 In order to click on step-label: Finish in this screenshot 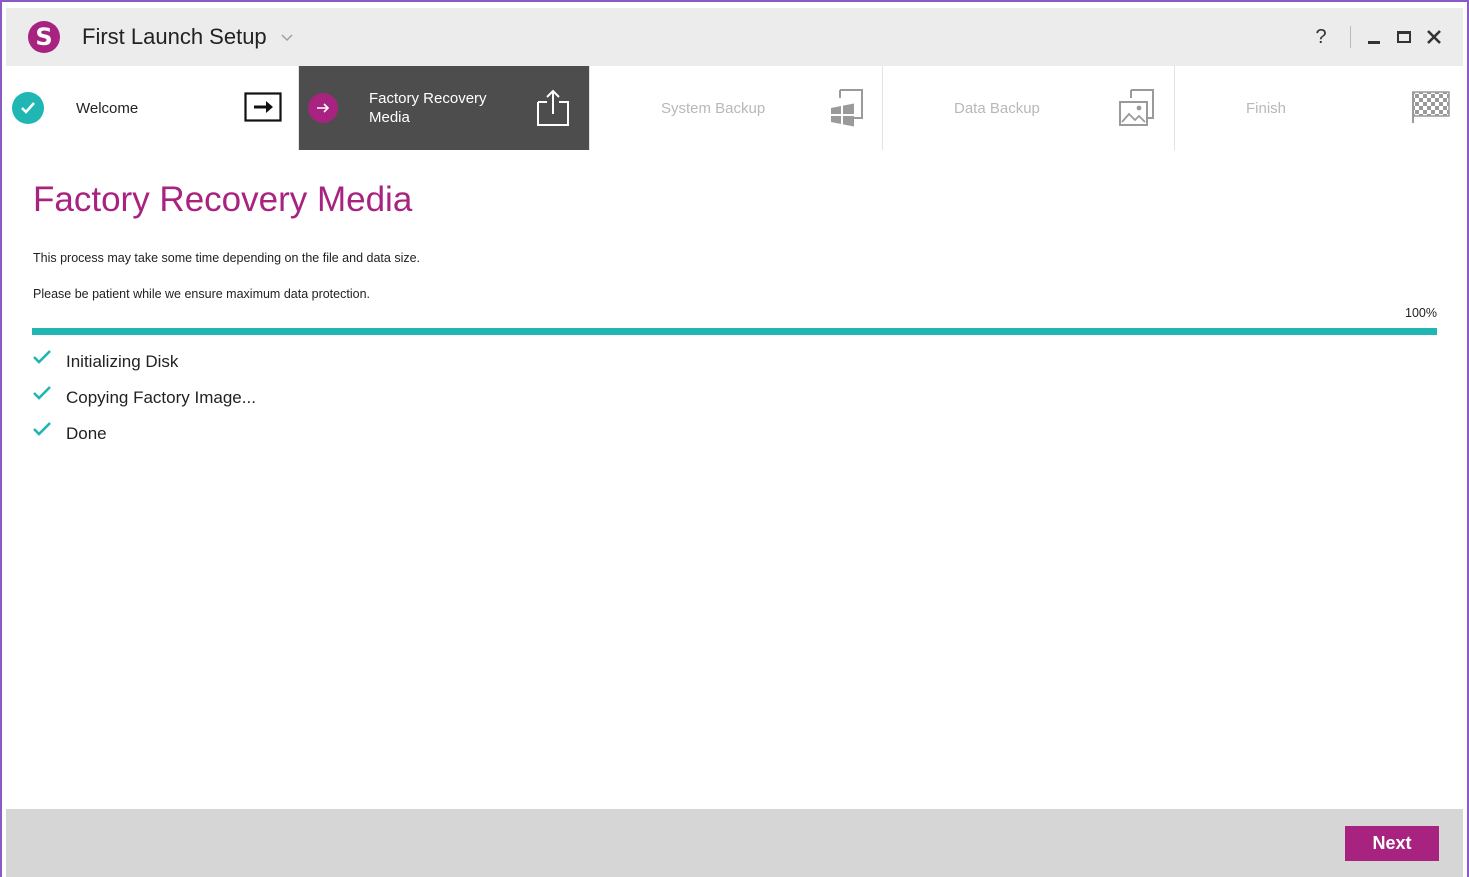, I will do `click(1266, 108)`.